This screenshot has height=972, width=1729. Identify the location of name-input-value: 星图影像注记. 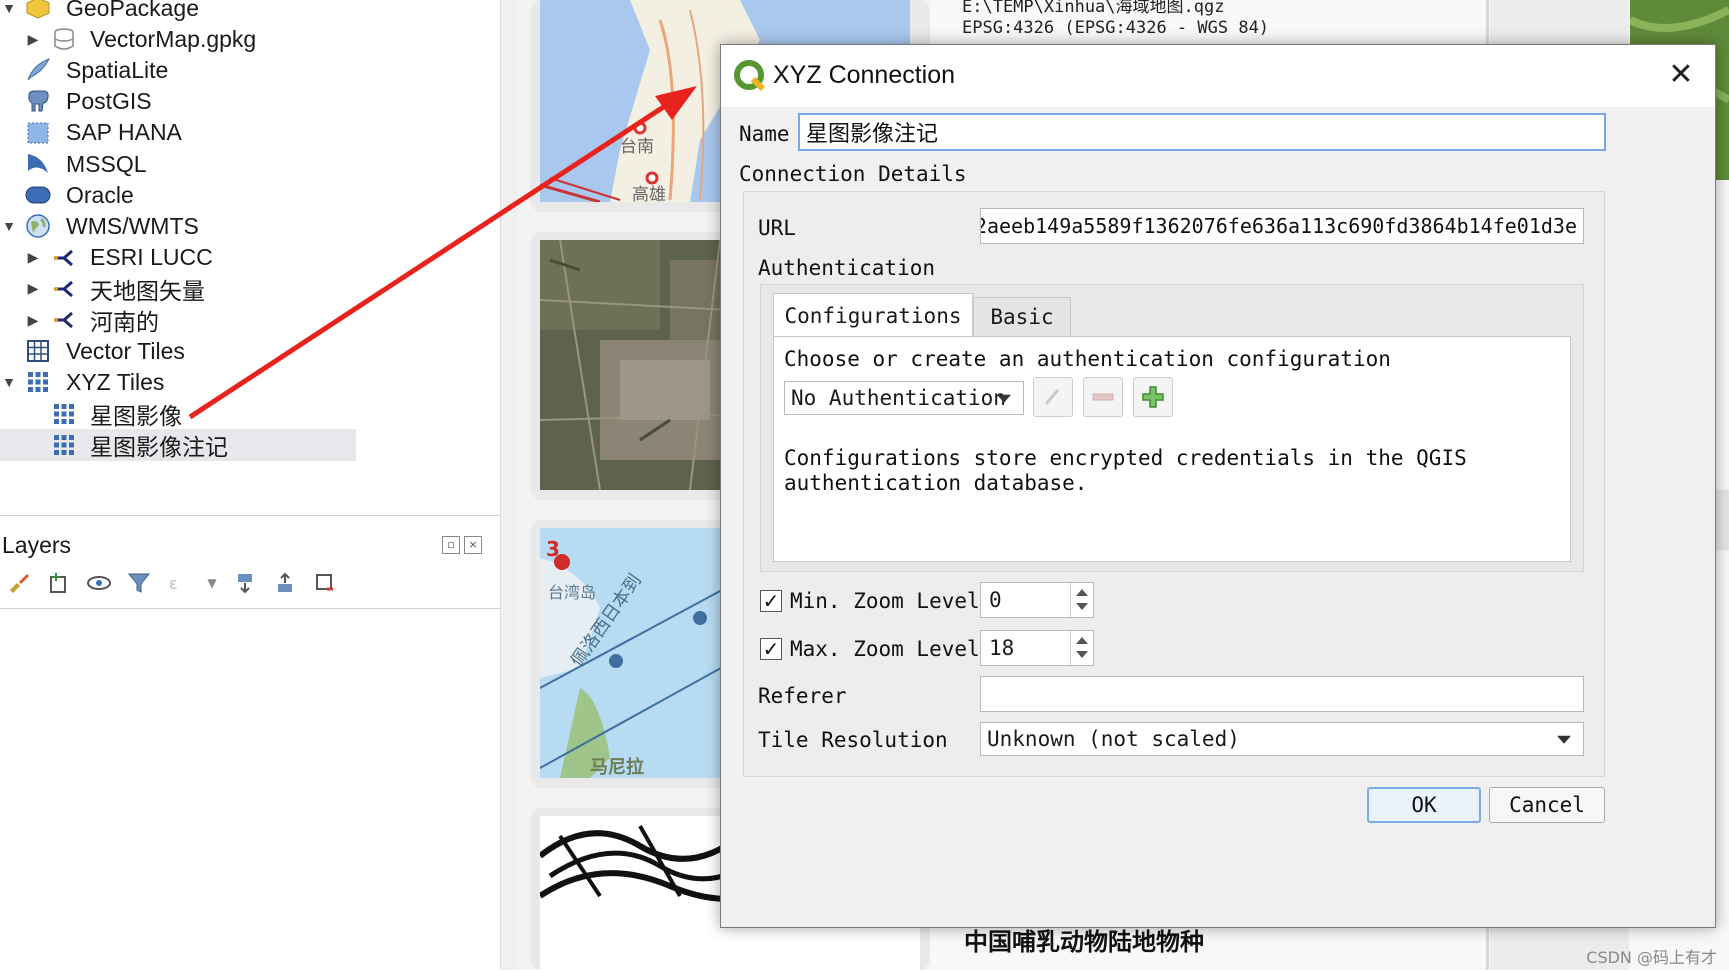
(872, 134).